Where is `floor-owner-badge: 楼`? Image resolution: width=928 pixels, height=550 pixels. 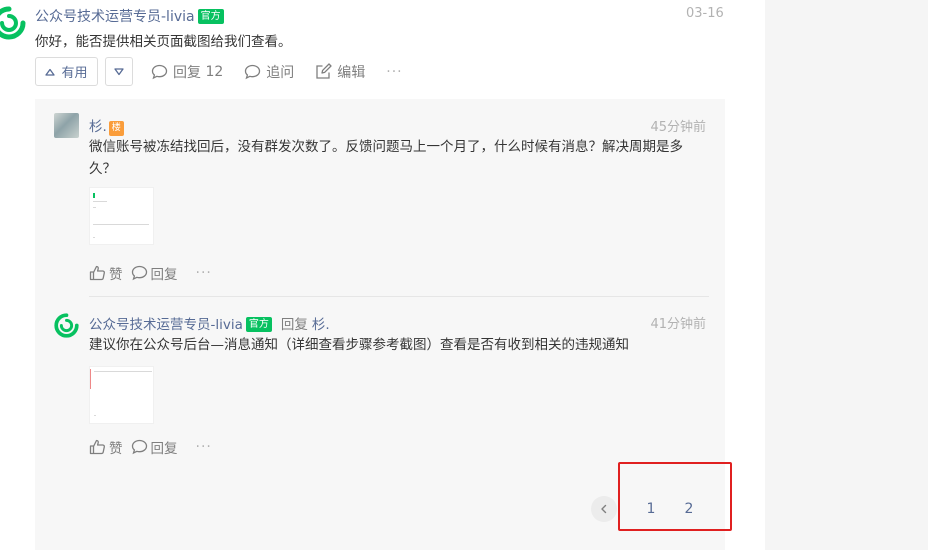
floor-owner-badge: 楼 is located at coordinates (116, 128).